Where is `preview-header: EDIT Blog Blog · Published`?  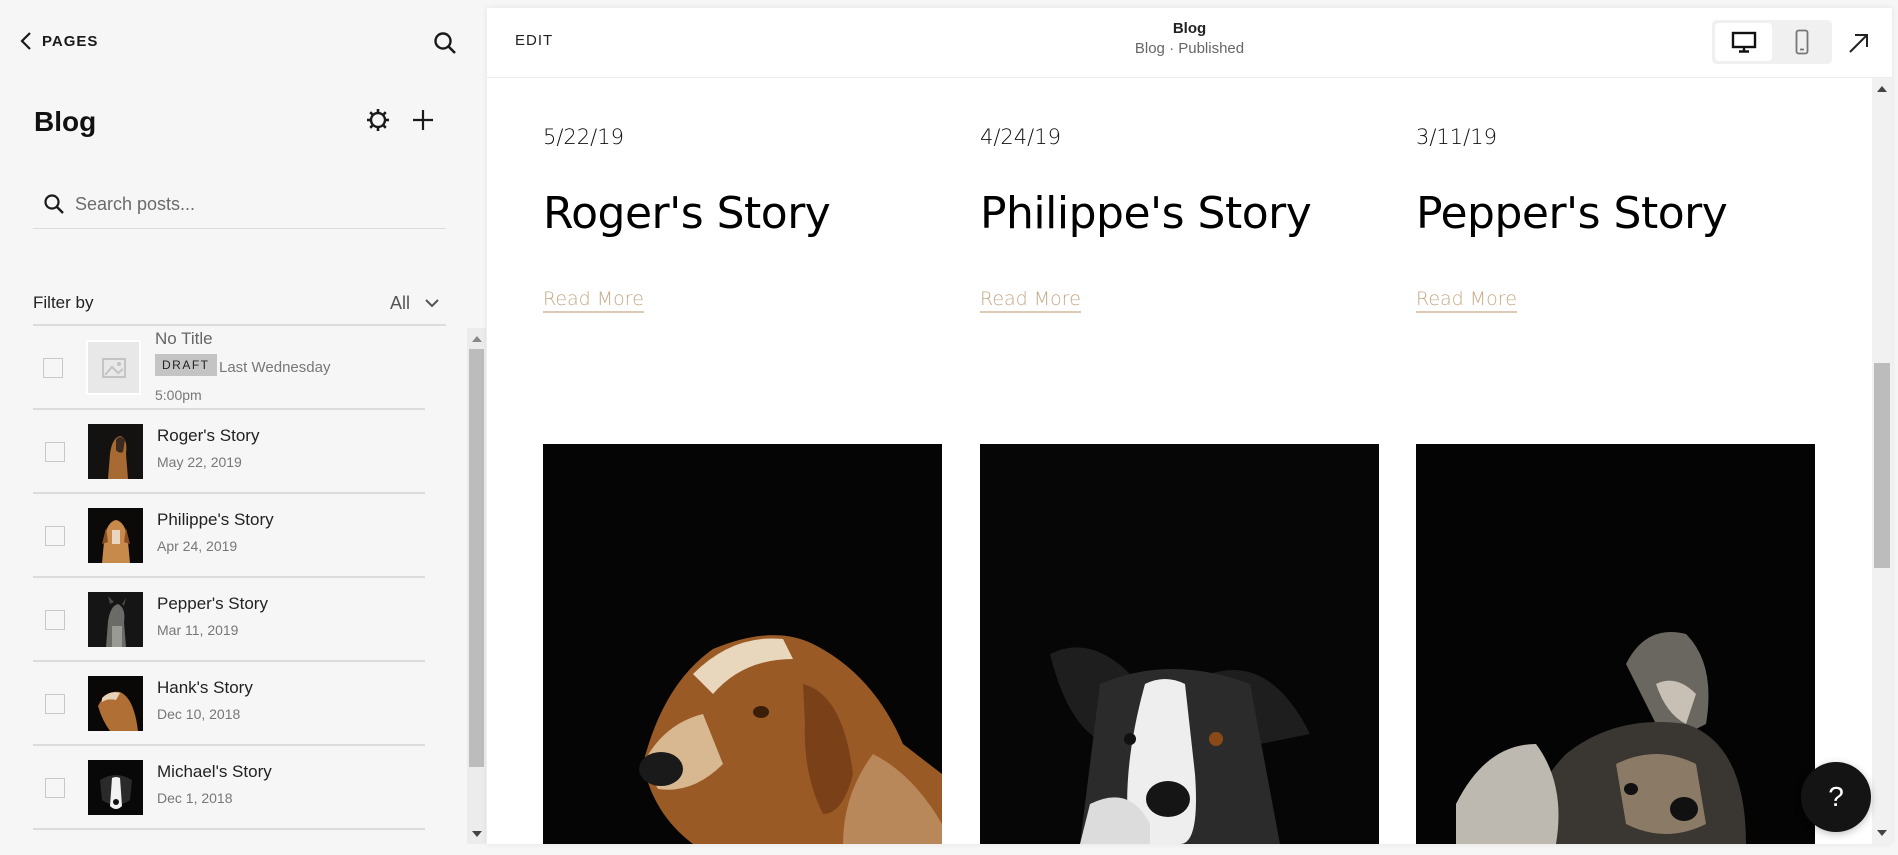
preview-header: EDIT Blog Blog · Published is located at coordinates (1189, 43).